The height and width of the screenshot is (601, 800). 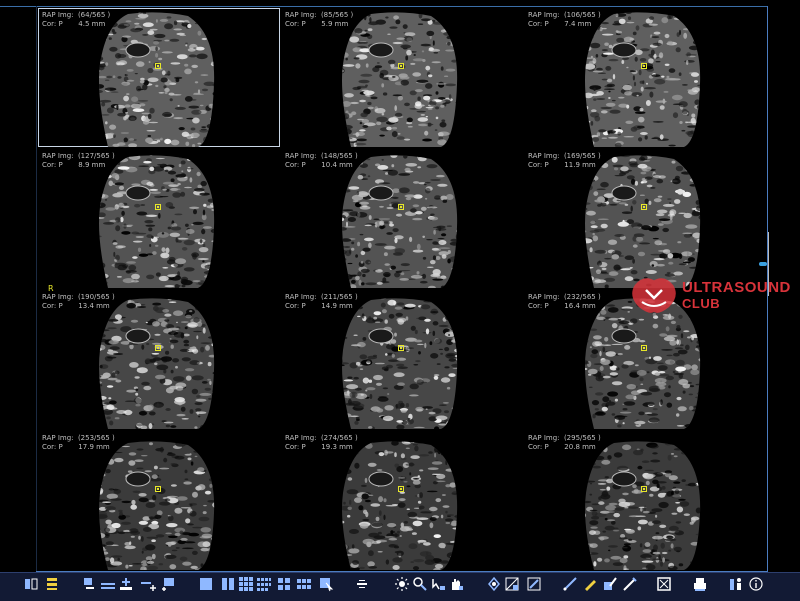 I want to click on slice-info: RAP Img: (211/565 ) Cor: P 14.9 mm, so click(x=321, y=302).